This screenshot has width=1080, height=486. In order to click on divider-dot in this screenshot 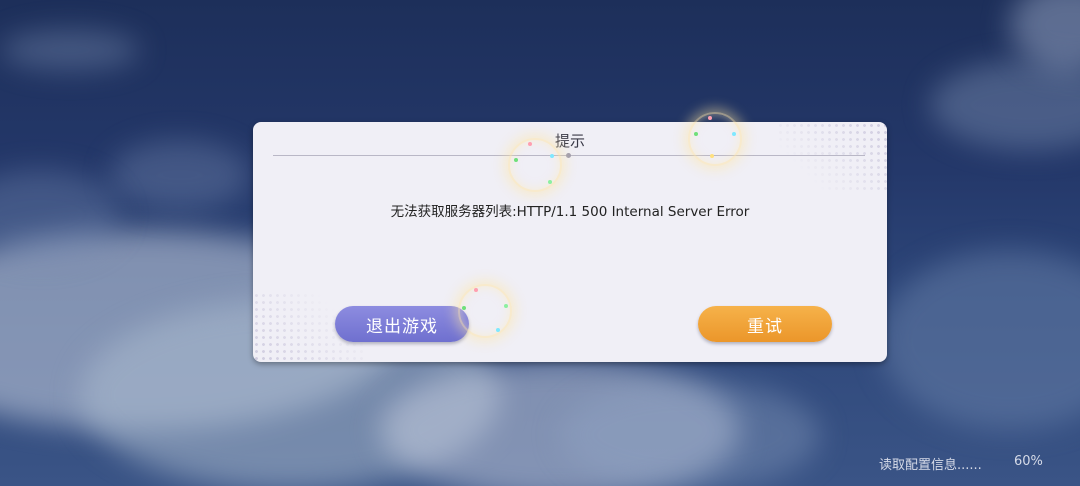, I will do `click(568, 155)`.